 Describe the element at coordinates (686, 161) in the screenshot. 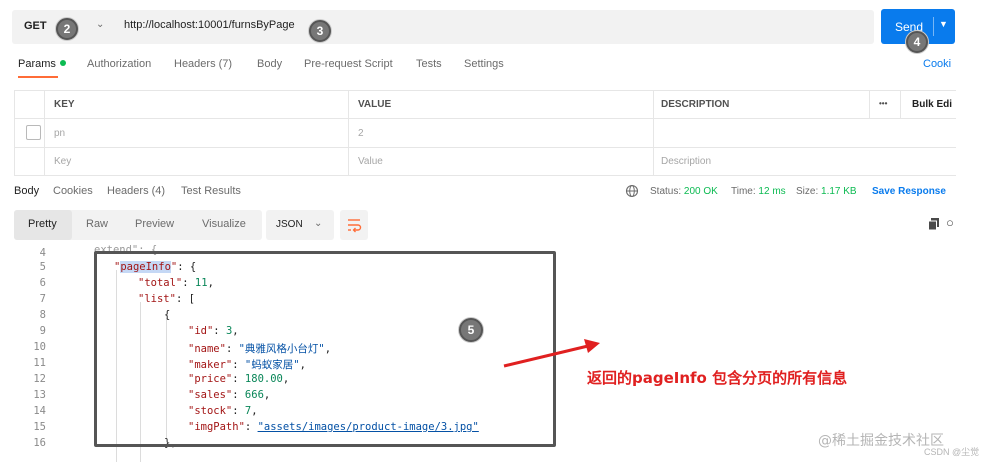

I see `new-description-input: Description` at that location.